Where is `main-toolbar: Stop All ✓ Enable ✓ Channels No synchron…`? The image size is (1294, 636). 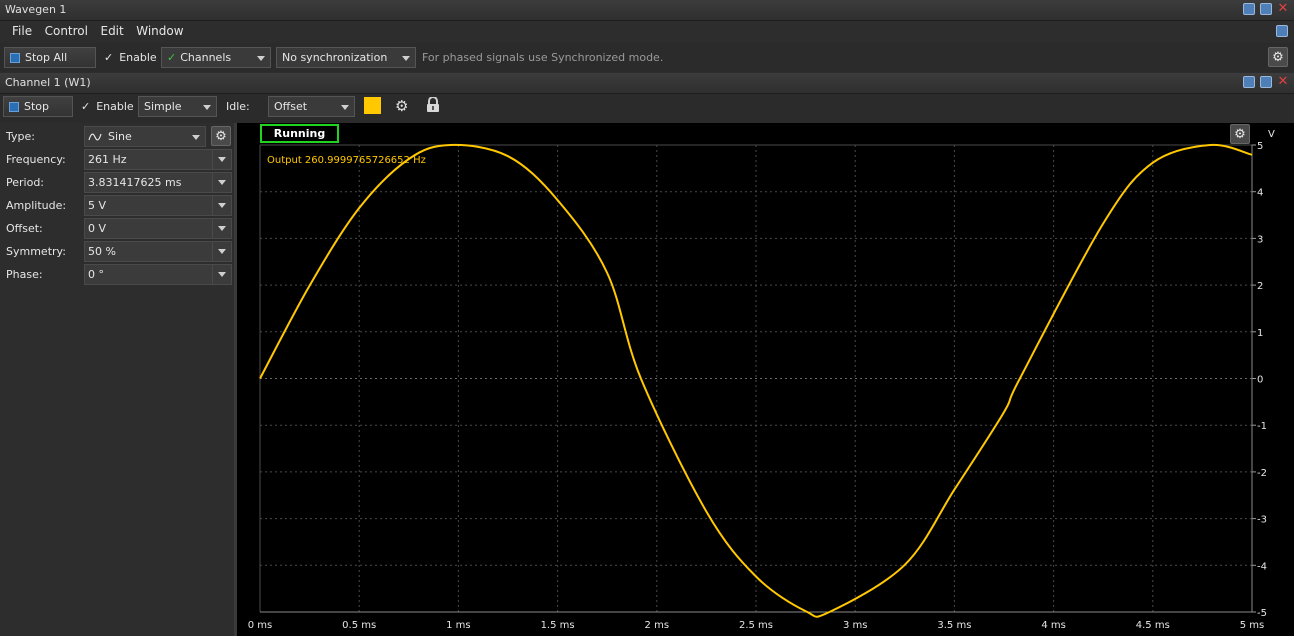
main-toolbar: Stop All ✓ Enable ✓ Channels No synchron… is located at coordinates (647, 57).